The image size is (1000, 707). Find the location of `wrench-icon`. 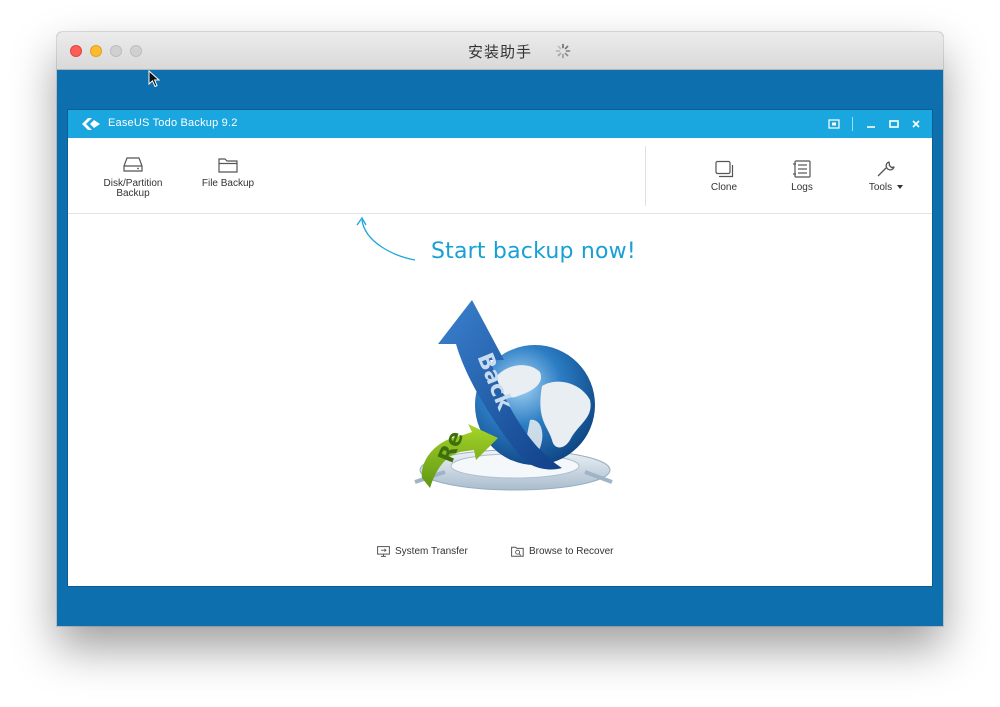

wrench-icon is located at coordinates (886, 169).